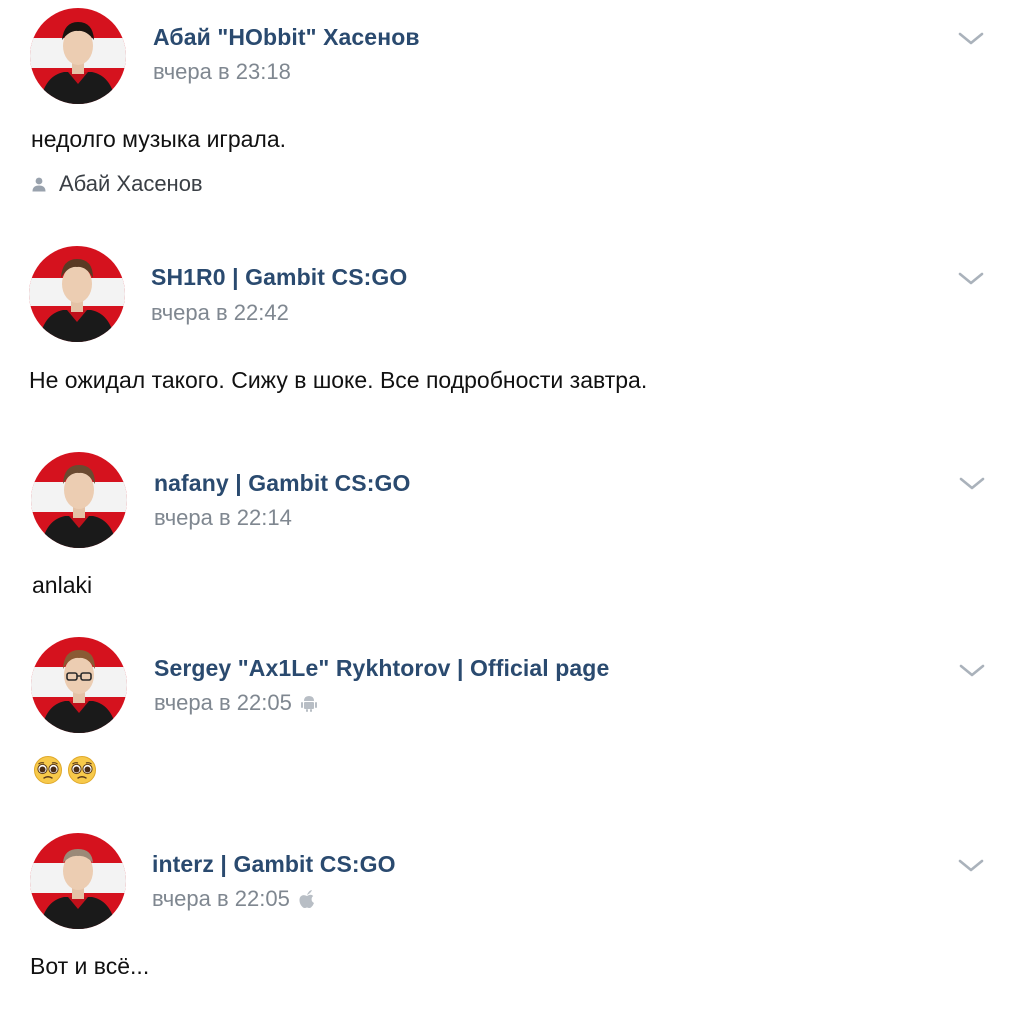 The image size is (1021, 1021). I want to click on post-signer: Абай Хасенов, so click(117, 184).